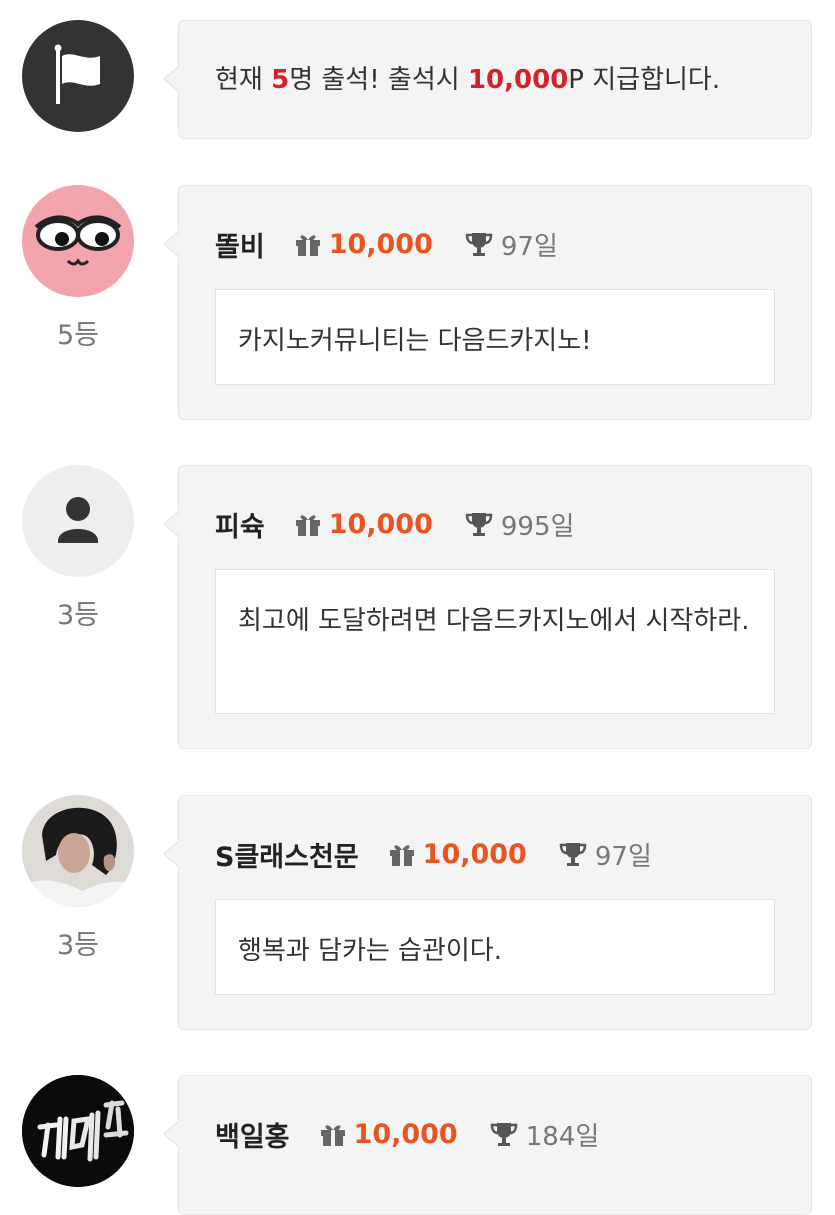 Image resolution: width=835 pixels, height=1215 pixels. What do you see at coordinates (487, 1145) in the screenshot?
I see `comment-bubble: 백일홍 10,000 184일` at bounding box center [487, 1145].